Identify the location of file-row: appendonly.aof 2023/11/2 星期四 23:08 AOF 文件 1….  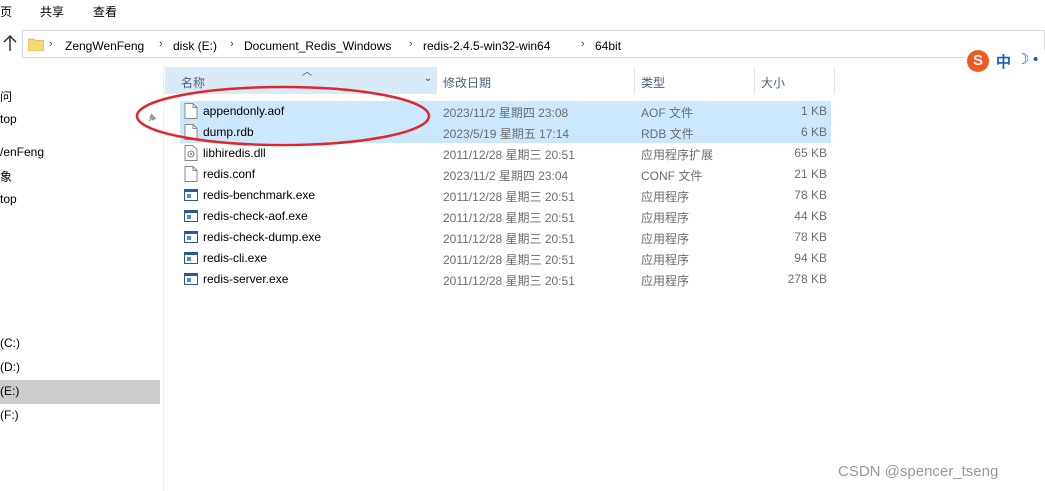
(505, 111).